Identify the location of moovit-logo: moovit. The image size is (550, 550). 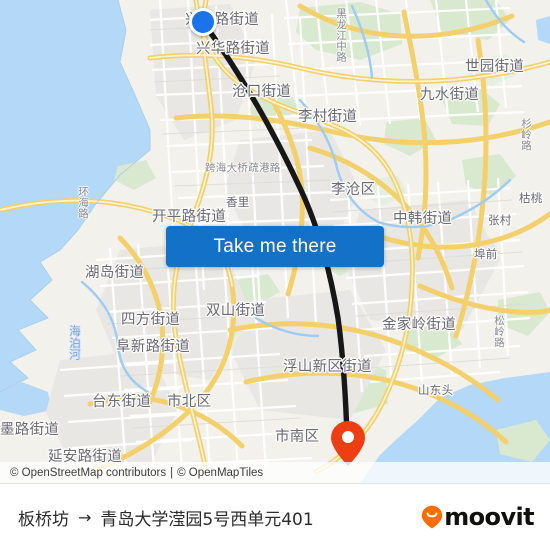
(478, 517).